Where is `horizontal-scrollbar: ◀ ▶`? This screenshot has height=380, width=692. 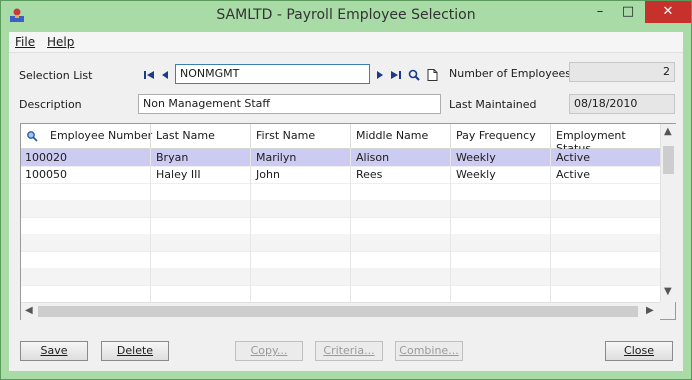 horizontal-scrollbar: ◀ ▶ is located at coordinates (340, 311).